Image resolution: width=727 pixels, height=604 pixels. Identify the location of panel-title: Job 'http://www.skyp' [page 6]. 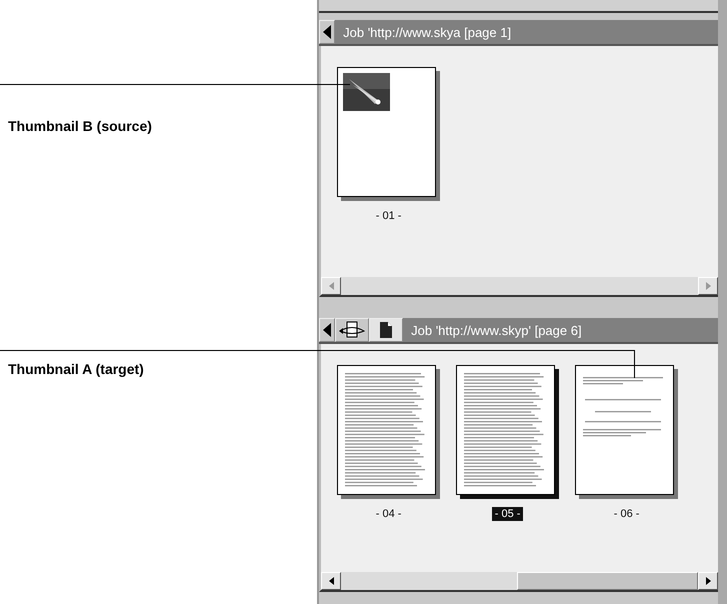
(496, 330).